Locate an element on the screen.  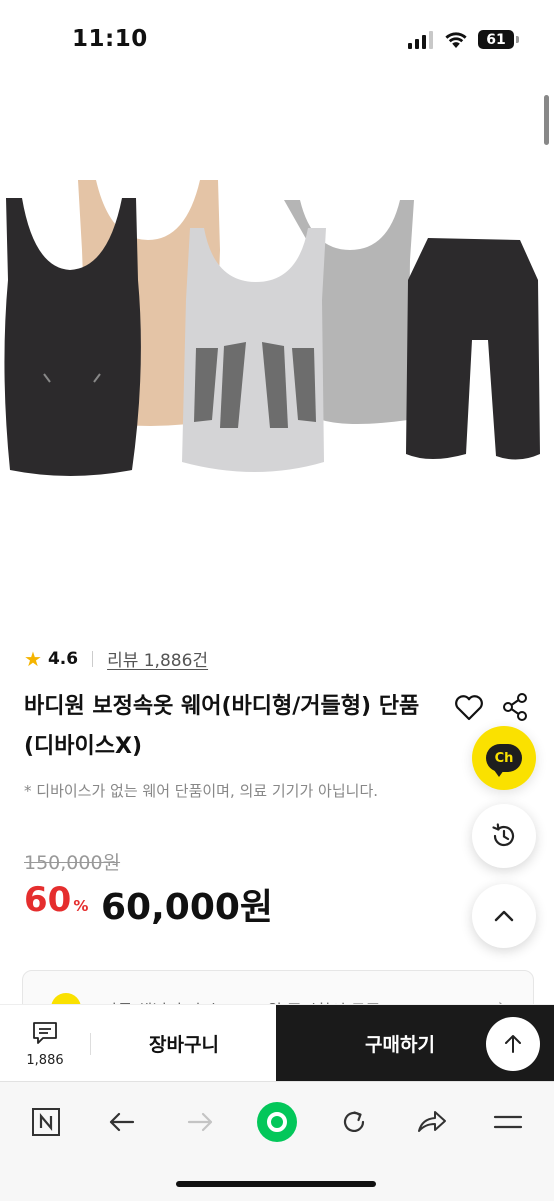
discount-value: 60 is located at coordinates (48, 900).